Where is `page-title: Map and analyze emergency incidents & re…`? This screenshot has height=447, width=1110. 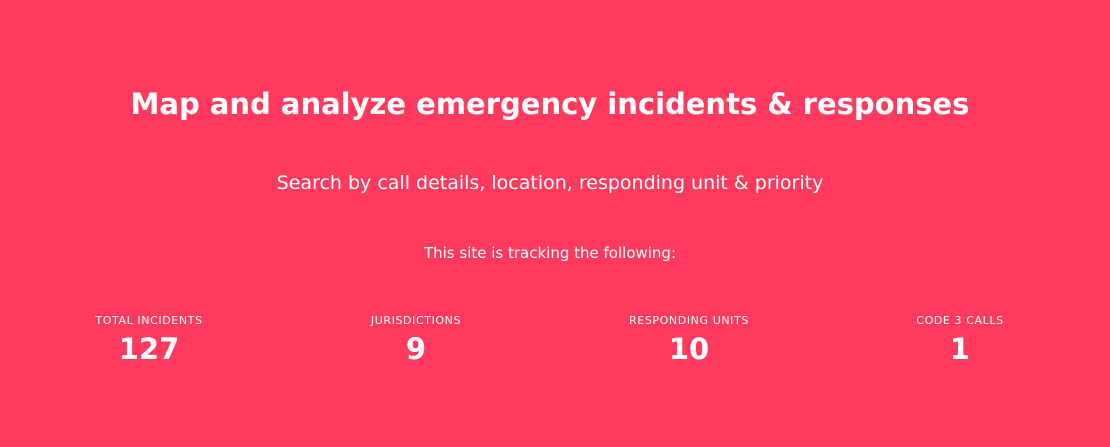 page-title: Map and analyze emergency incidents & re… is located at coordinates (550, 104).